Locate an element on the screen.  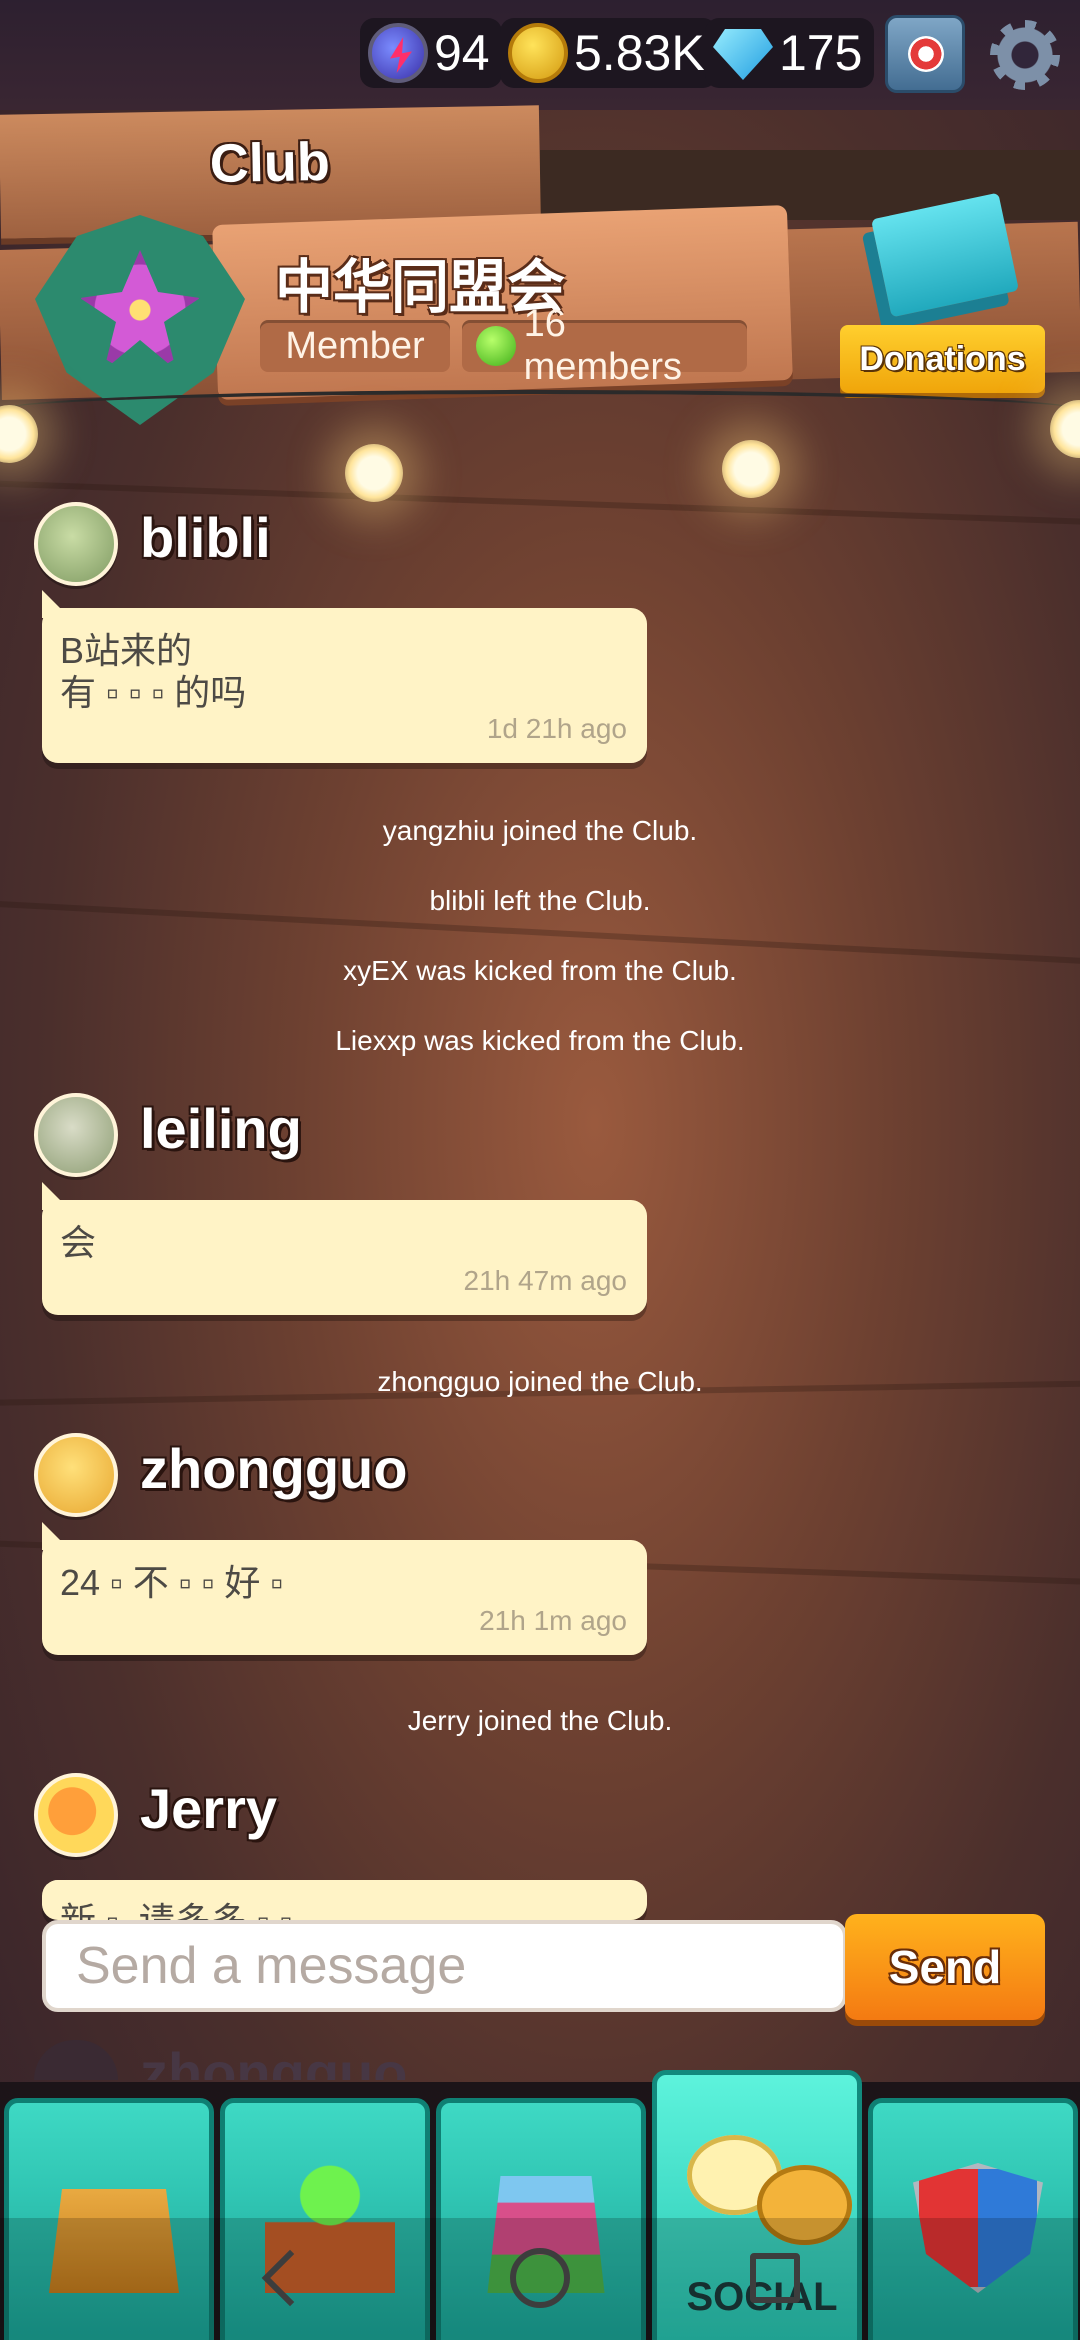
gem-icon is located at coordinates (743, 54).